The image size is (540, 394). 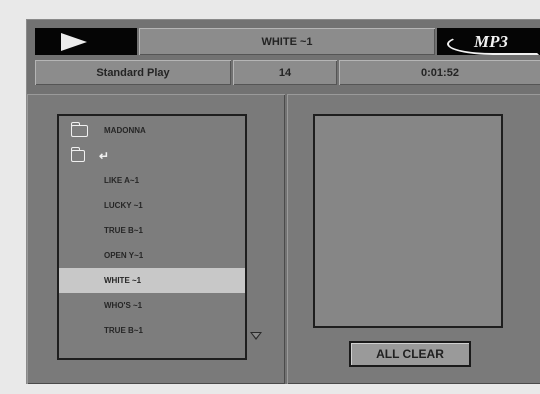 I want to click on all-clear-button: ALL CLEAR, so click(x=410, y=354).